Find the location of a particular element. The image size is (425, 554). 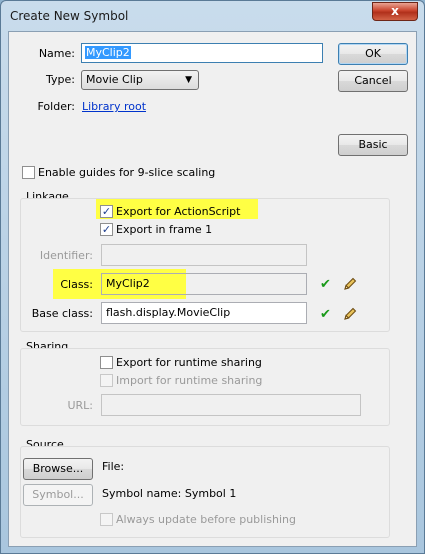

import-runtime-label: Import for runtime sharing is located at coordinates (189, 380).